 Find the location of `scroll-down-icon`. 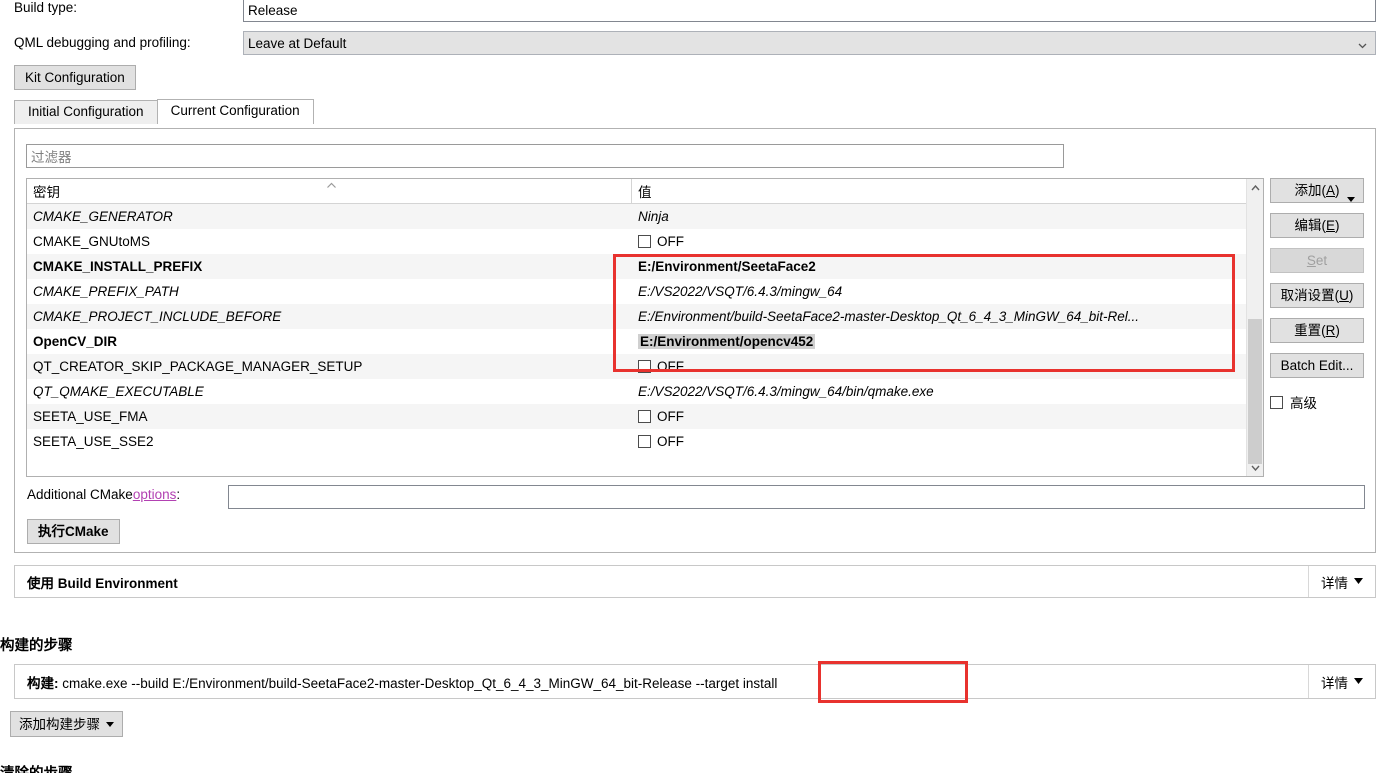

scroll-down-icon is located at coordinates (1255, 467).